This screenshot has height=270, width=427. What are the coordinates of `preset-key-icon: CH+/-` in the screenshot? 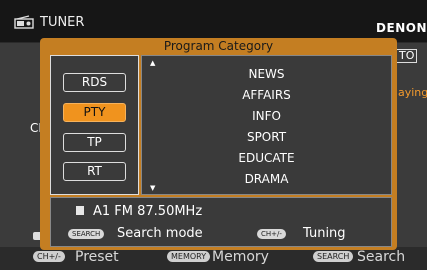 It's located at (49, 256).